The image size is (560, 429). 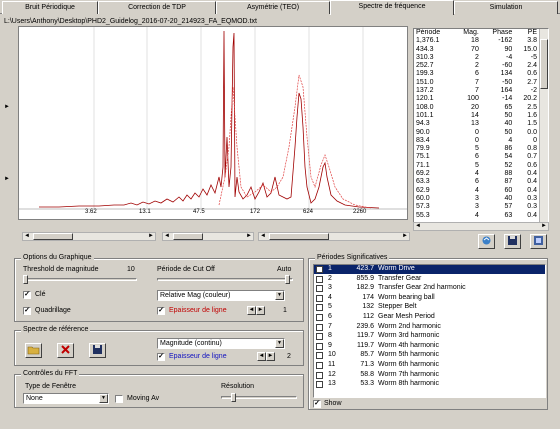 What do you see at coordinates (27, 311) in the screenshot?
I see `grid-checkbox: ✓` at bounding box center [27, 311].